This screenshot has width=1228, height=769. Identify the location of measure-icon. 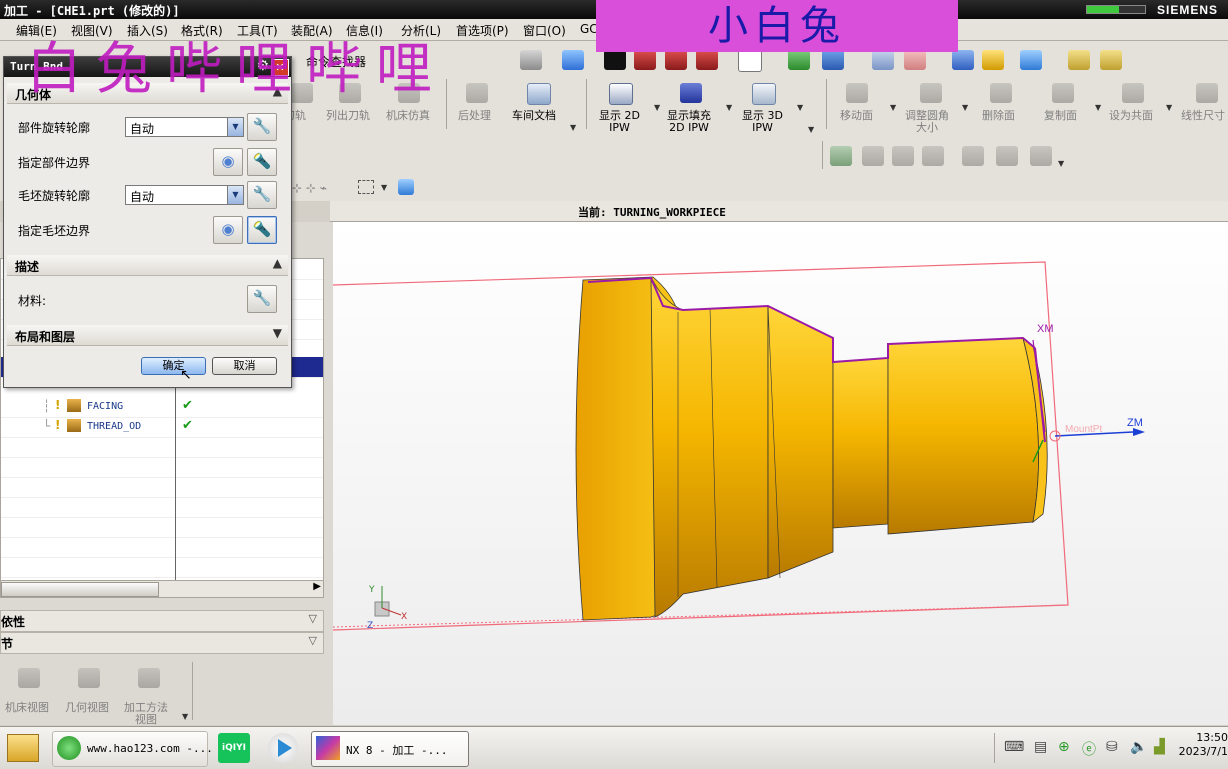
(1111, 60).